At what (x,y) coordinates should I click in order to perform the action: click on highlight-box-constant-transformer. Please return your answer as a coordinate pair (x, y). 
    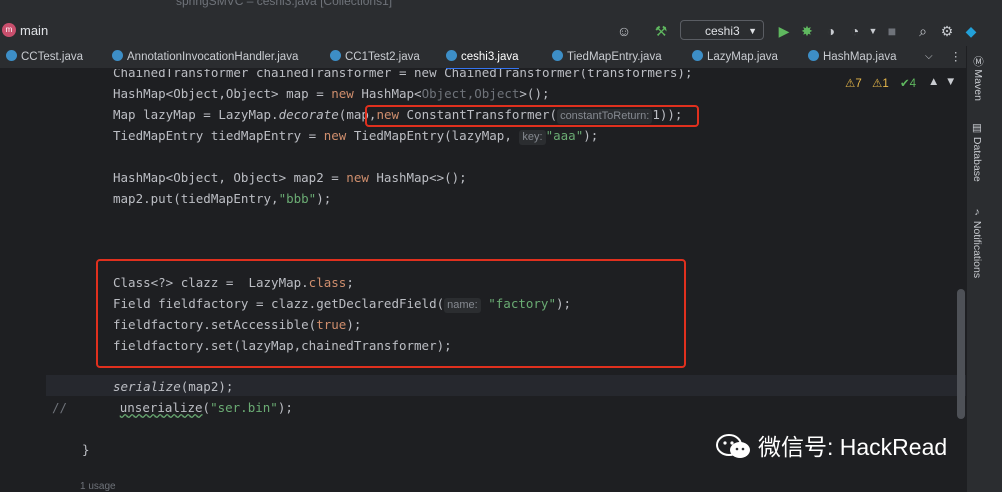
    Looking at the image, I should click on (532, 116).